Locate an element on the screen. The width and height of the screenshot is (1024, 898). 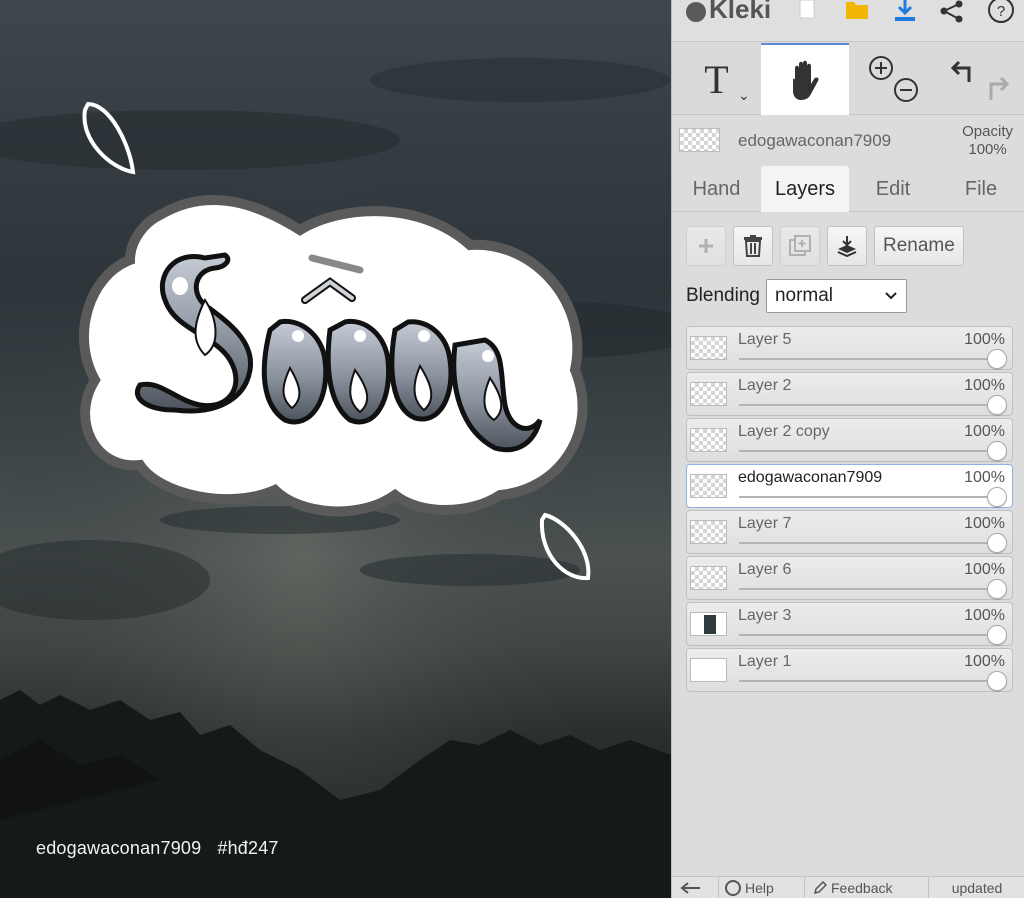
rename-layer-button: Rename is located at coordinates (919, 246).